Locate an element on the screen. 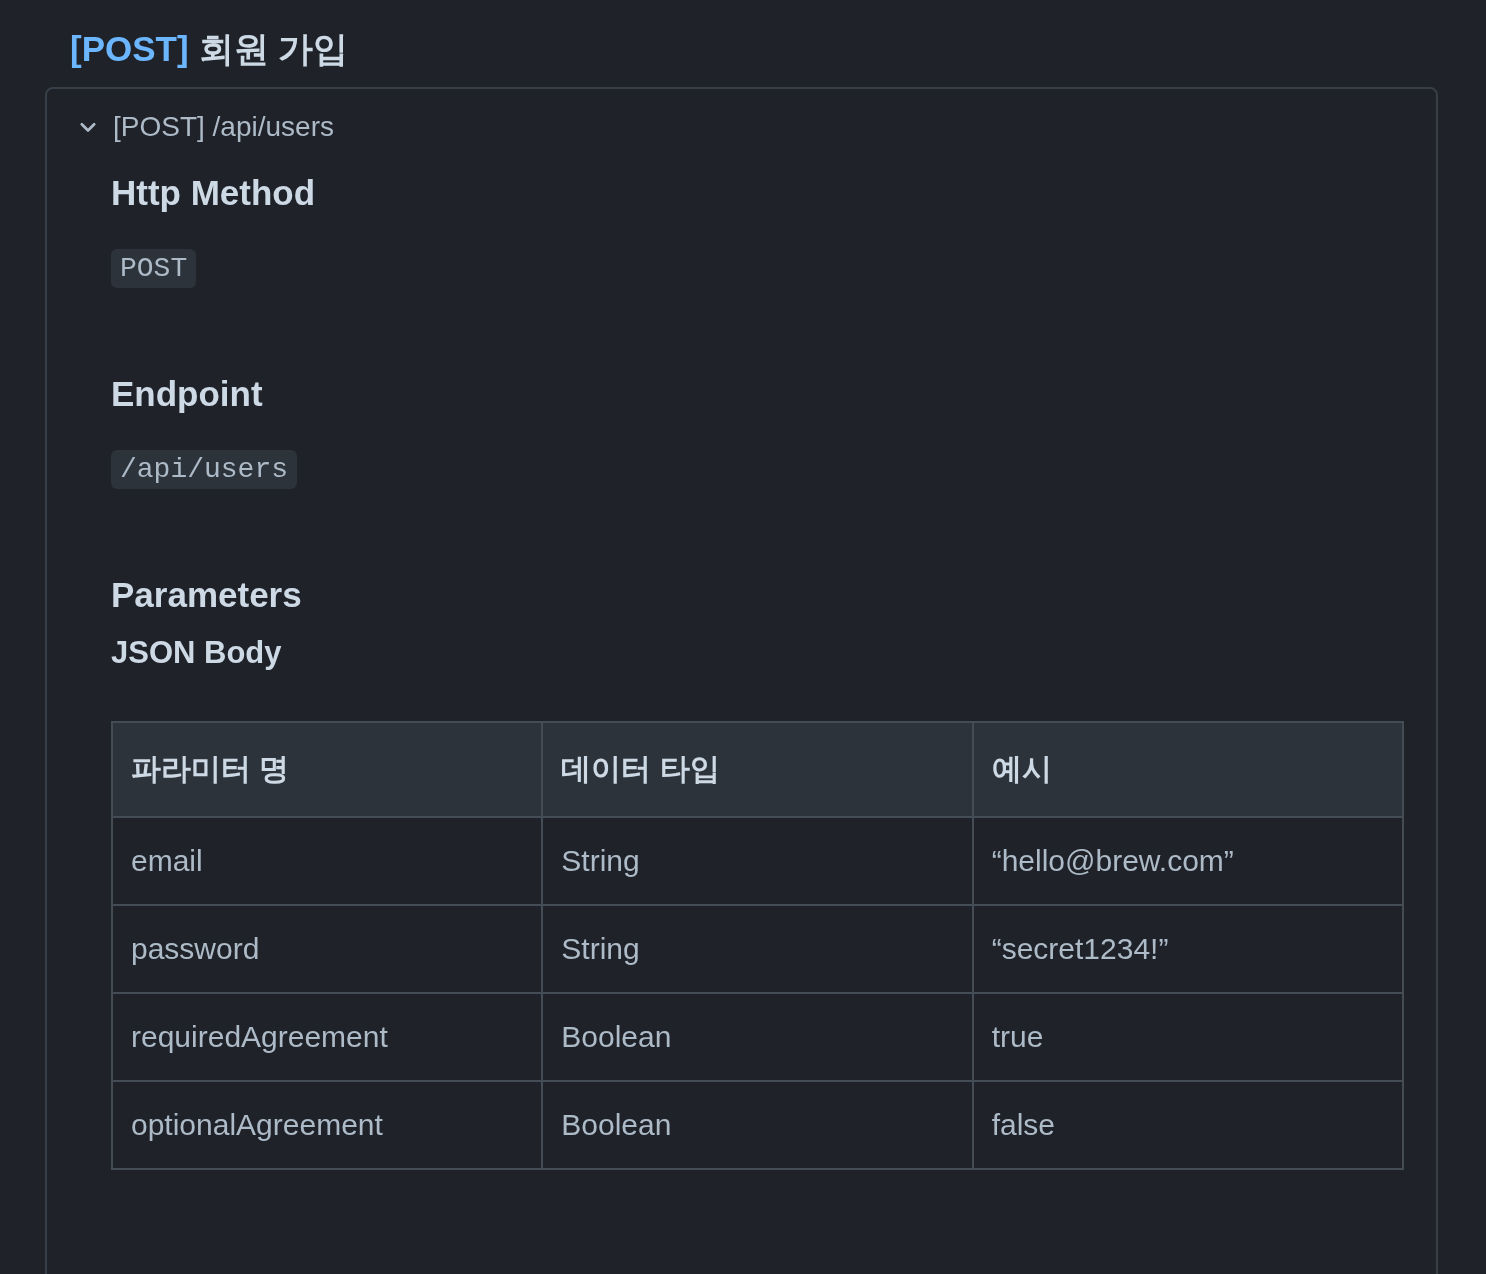 The width and height of the screenshot is (1486, 1274). section-heading: Parameters is located at coordinates (207, 595).